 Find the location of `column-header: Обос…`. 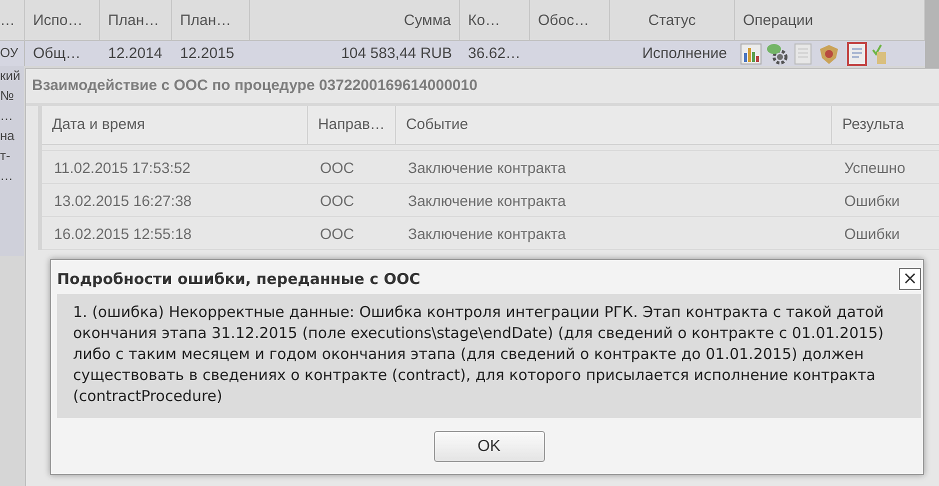

column-header: Обос… is located at coordinates (570, 20).